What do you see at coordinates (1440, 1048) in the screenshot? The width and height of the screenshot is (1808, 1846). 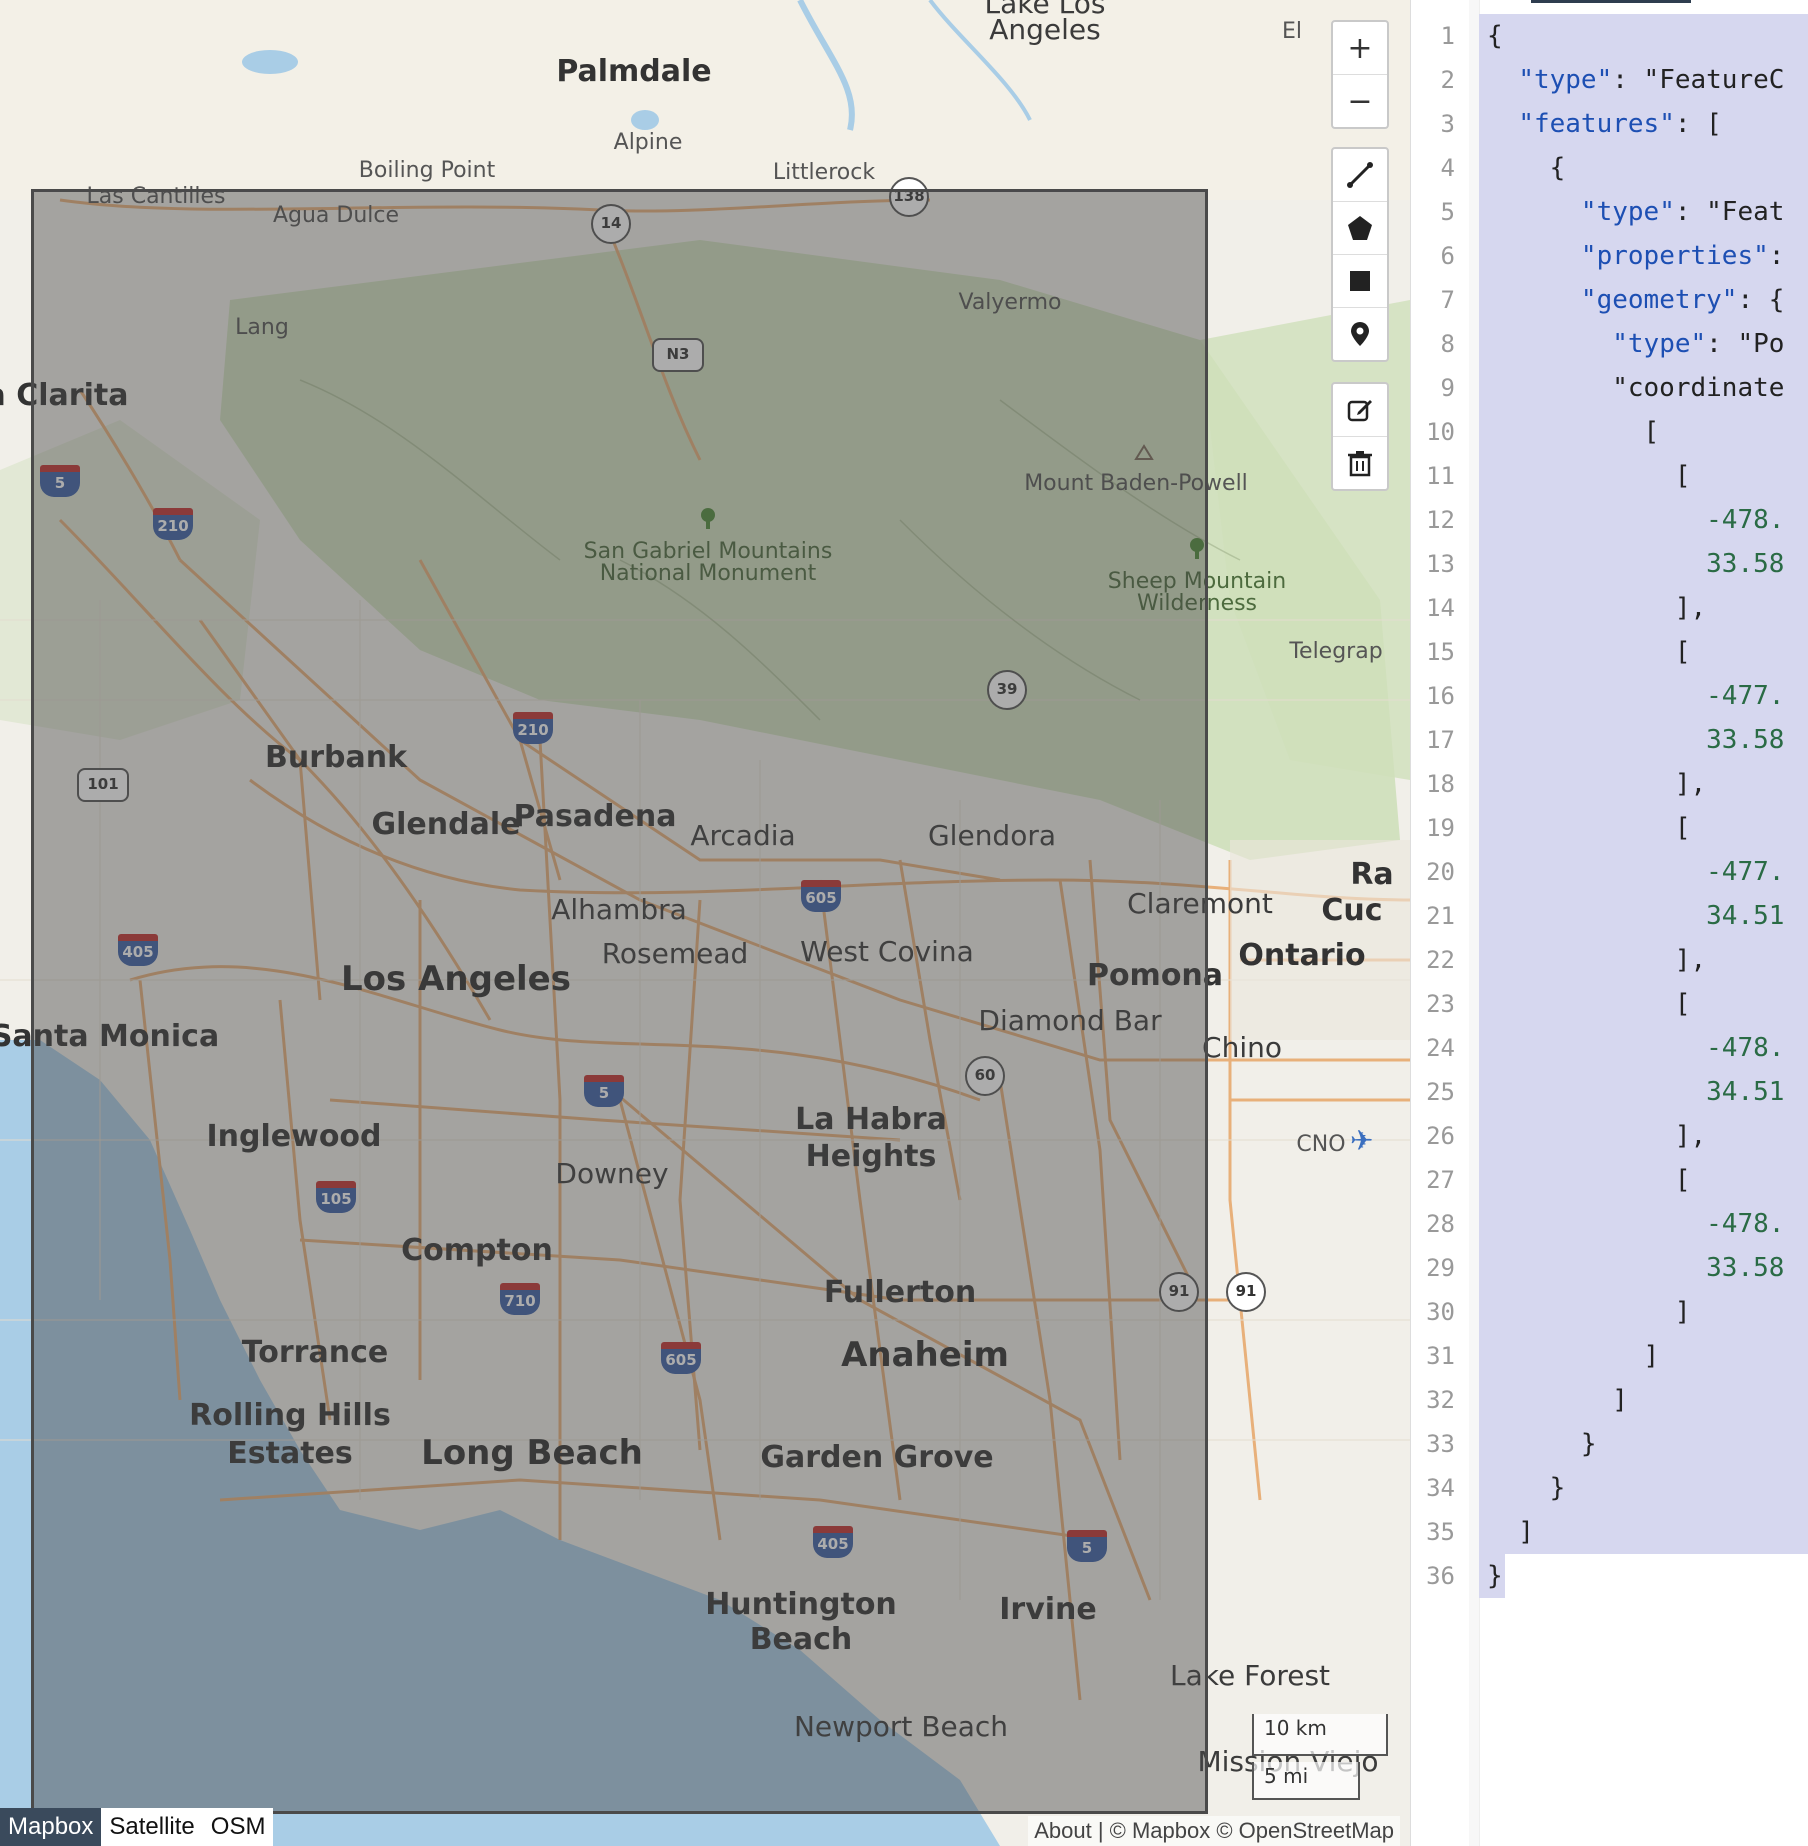 I see `line-number: 24` at bounding box center [1440, 1048].